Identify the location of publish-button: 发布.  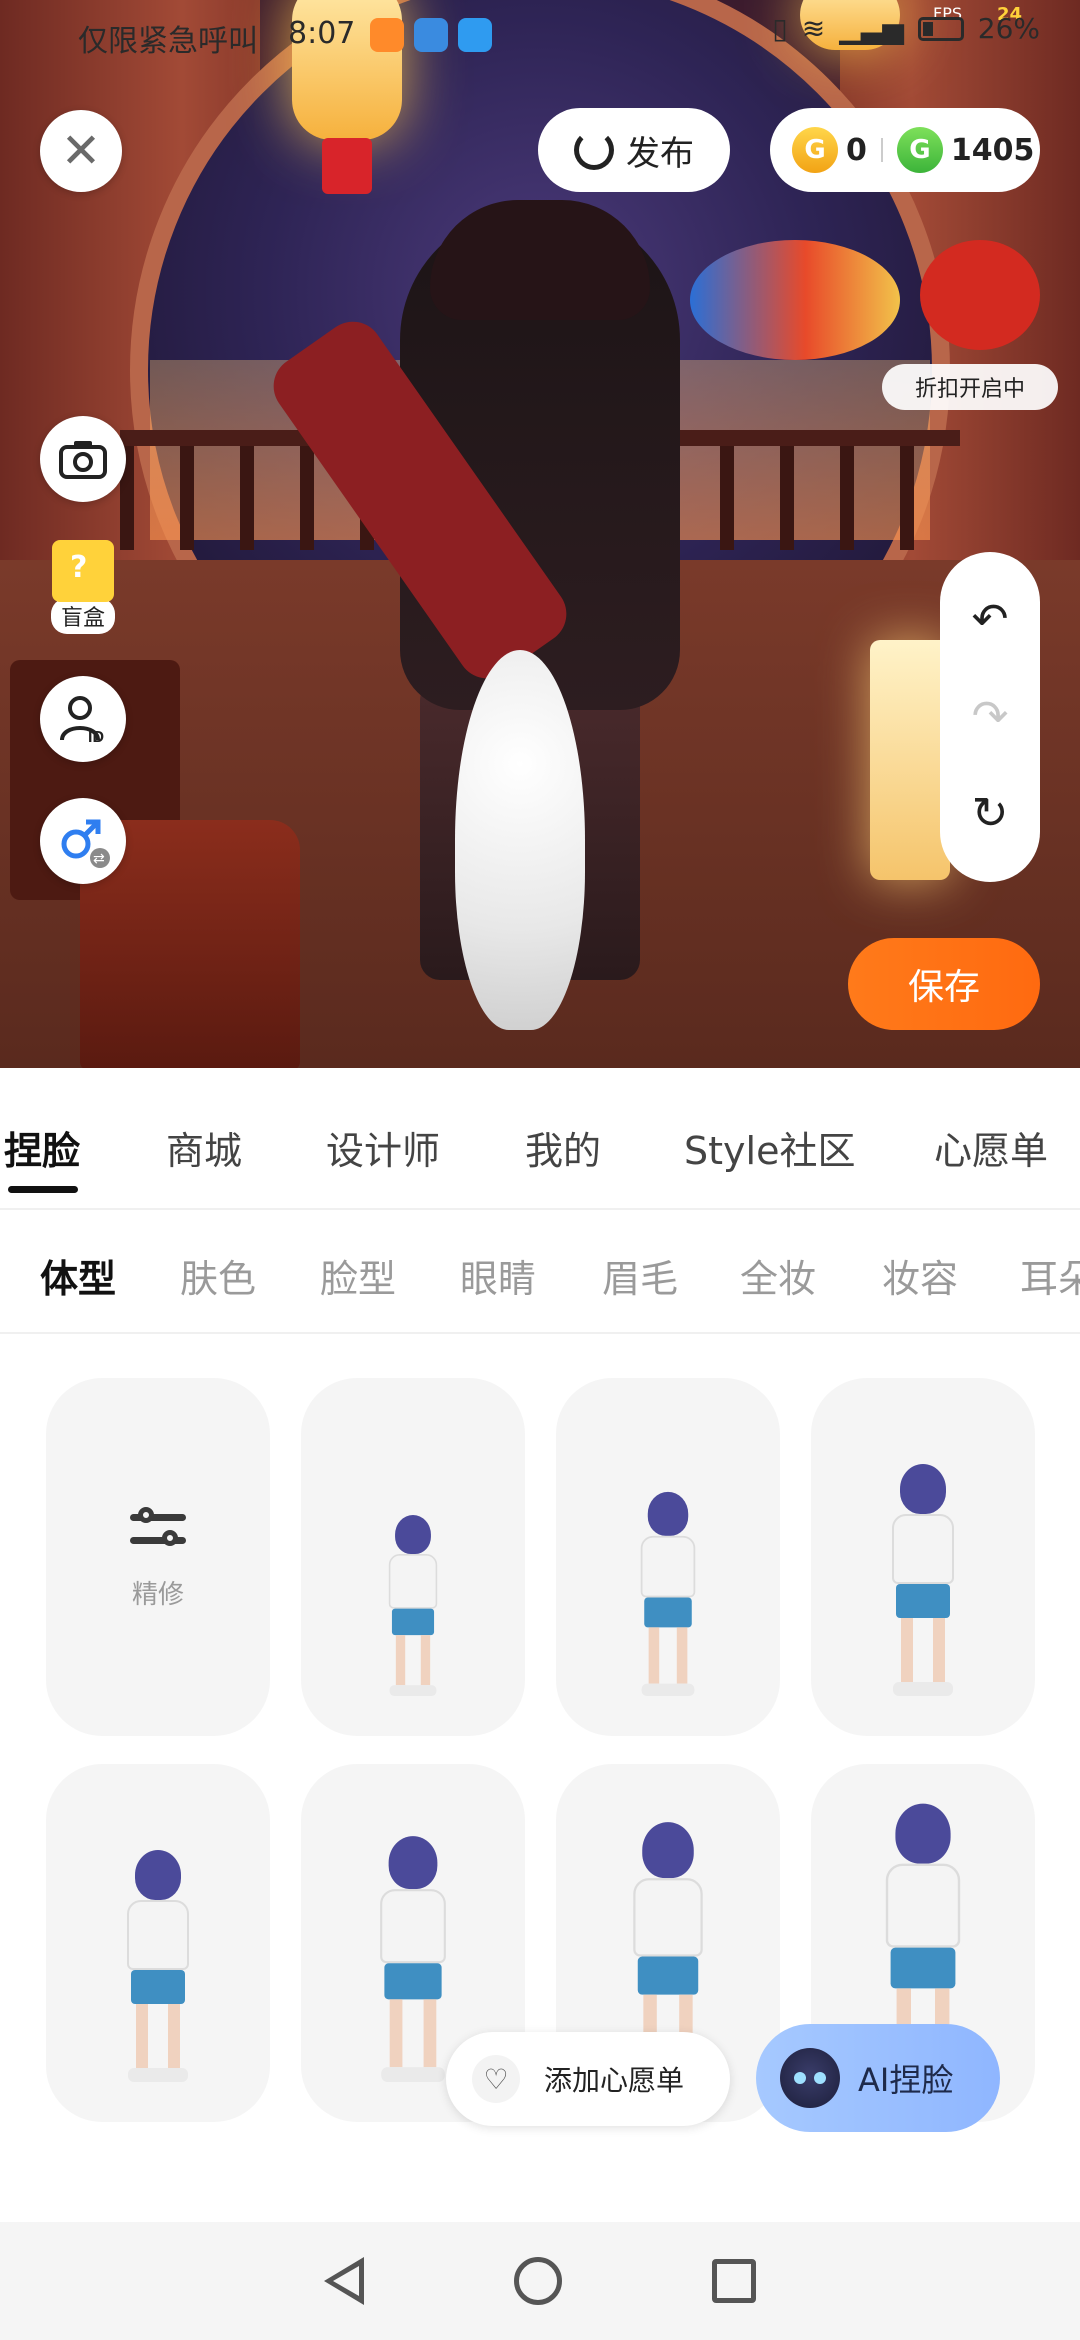
(634, 150).